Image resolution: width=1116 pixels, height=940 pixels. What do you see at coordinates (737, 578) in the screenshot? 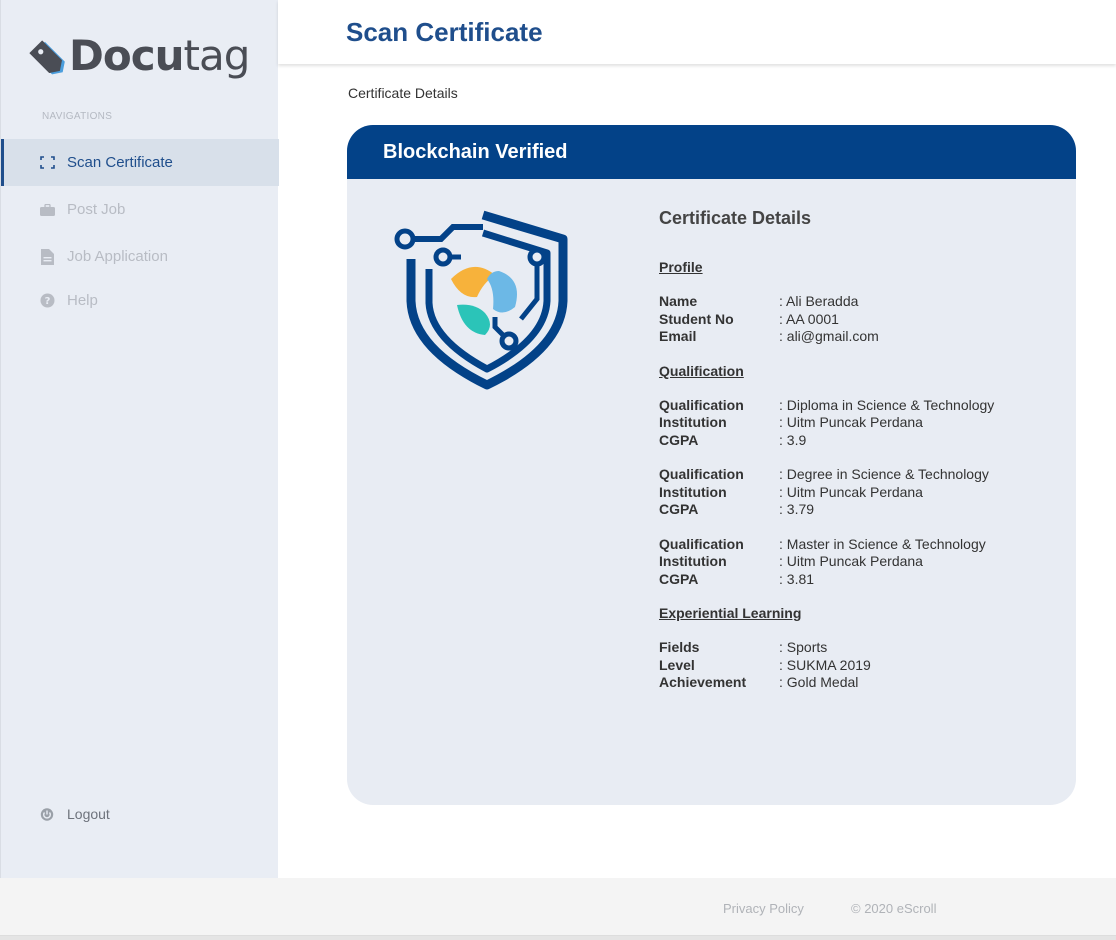
I see `qualification-row: CGPA: 3.81` at bounding box center [737, 578].